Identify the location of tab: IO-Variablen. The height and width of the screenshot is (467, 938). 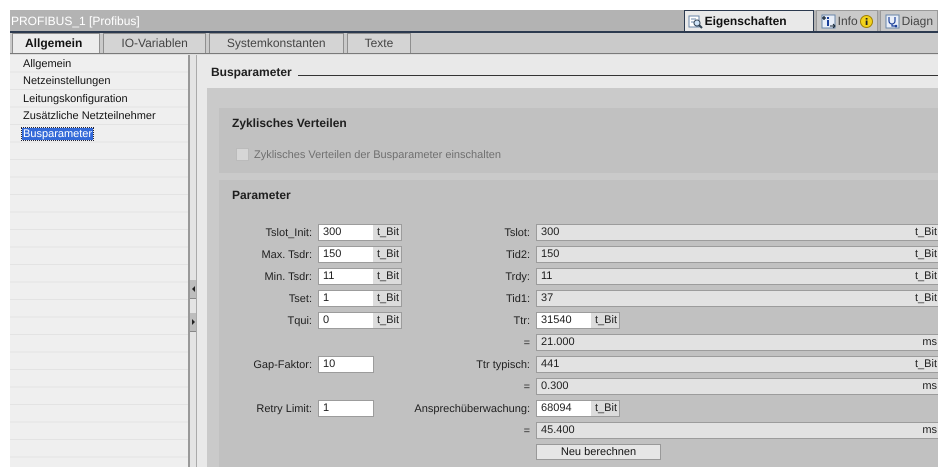
(154, 43).